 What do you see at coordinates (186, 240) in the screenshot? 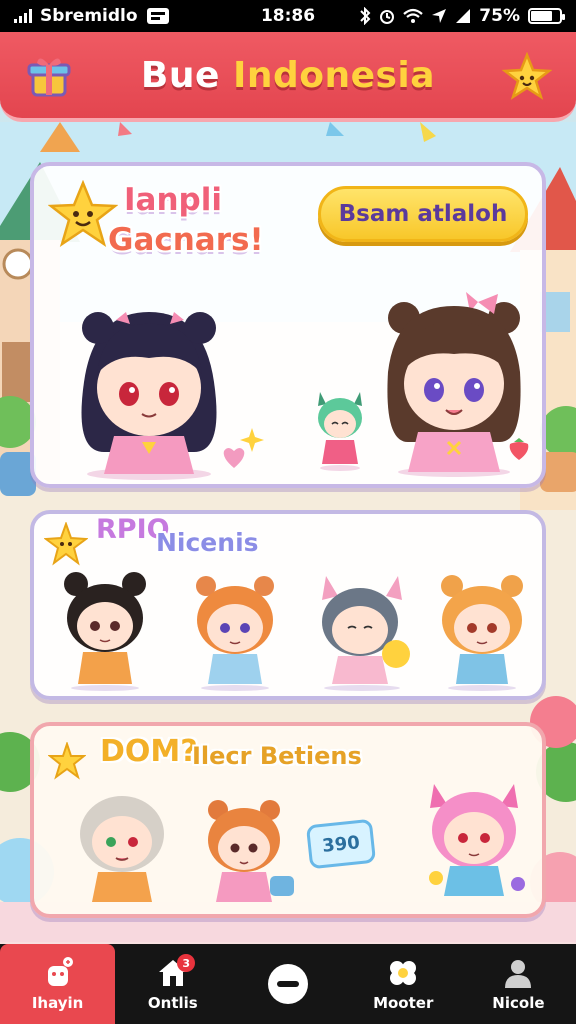
I see `featured-title-line2: Gacnars!` at bounding box center [186, 240].